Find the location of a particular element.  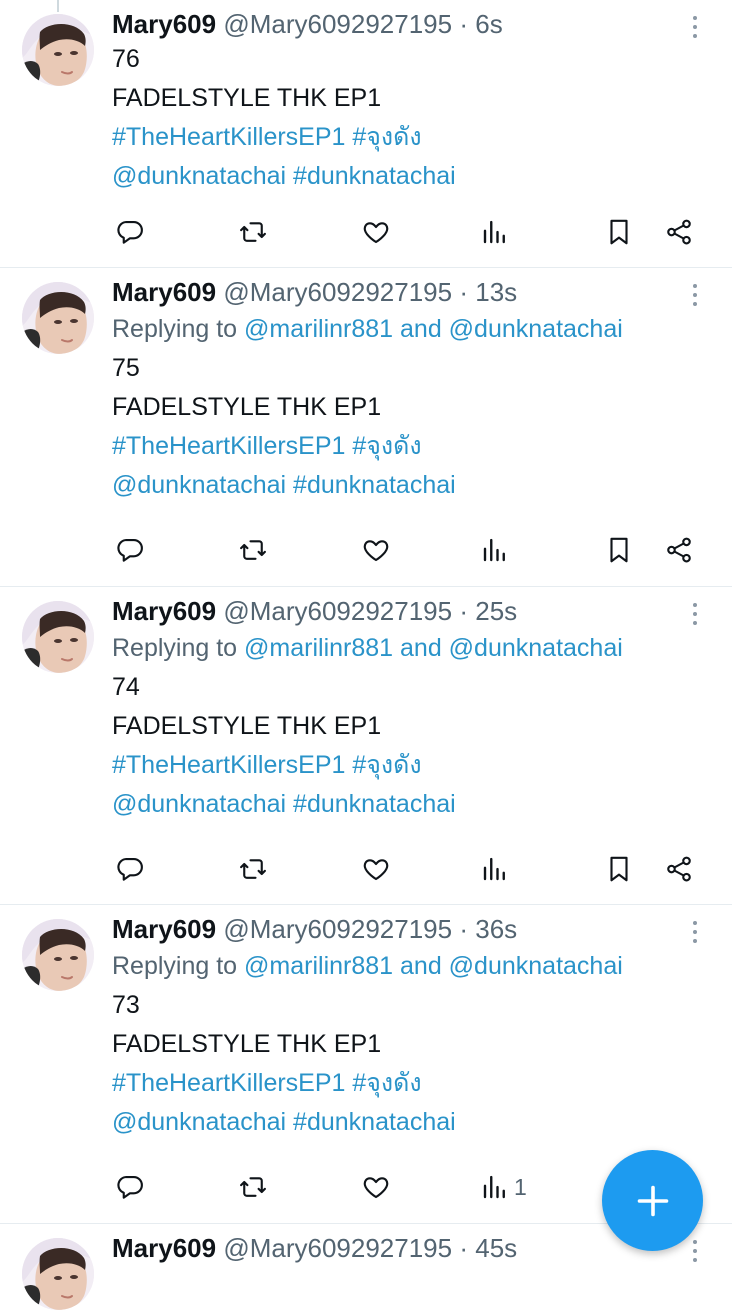

tweet-number: 73 is located at coordinates (126, 1005).